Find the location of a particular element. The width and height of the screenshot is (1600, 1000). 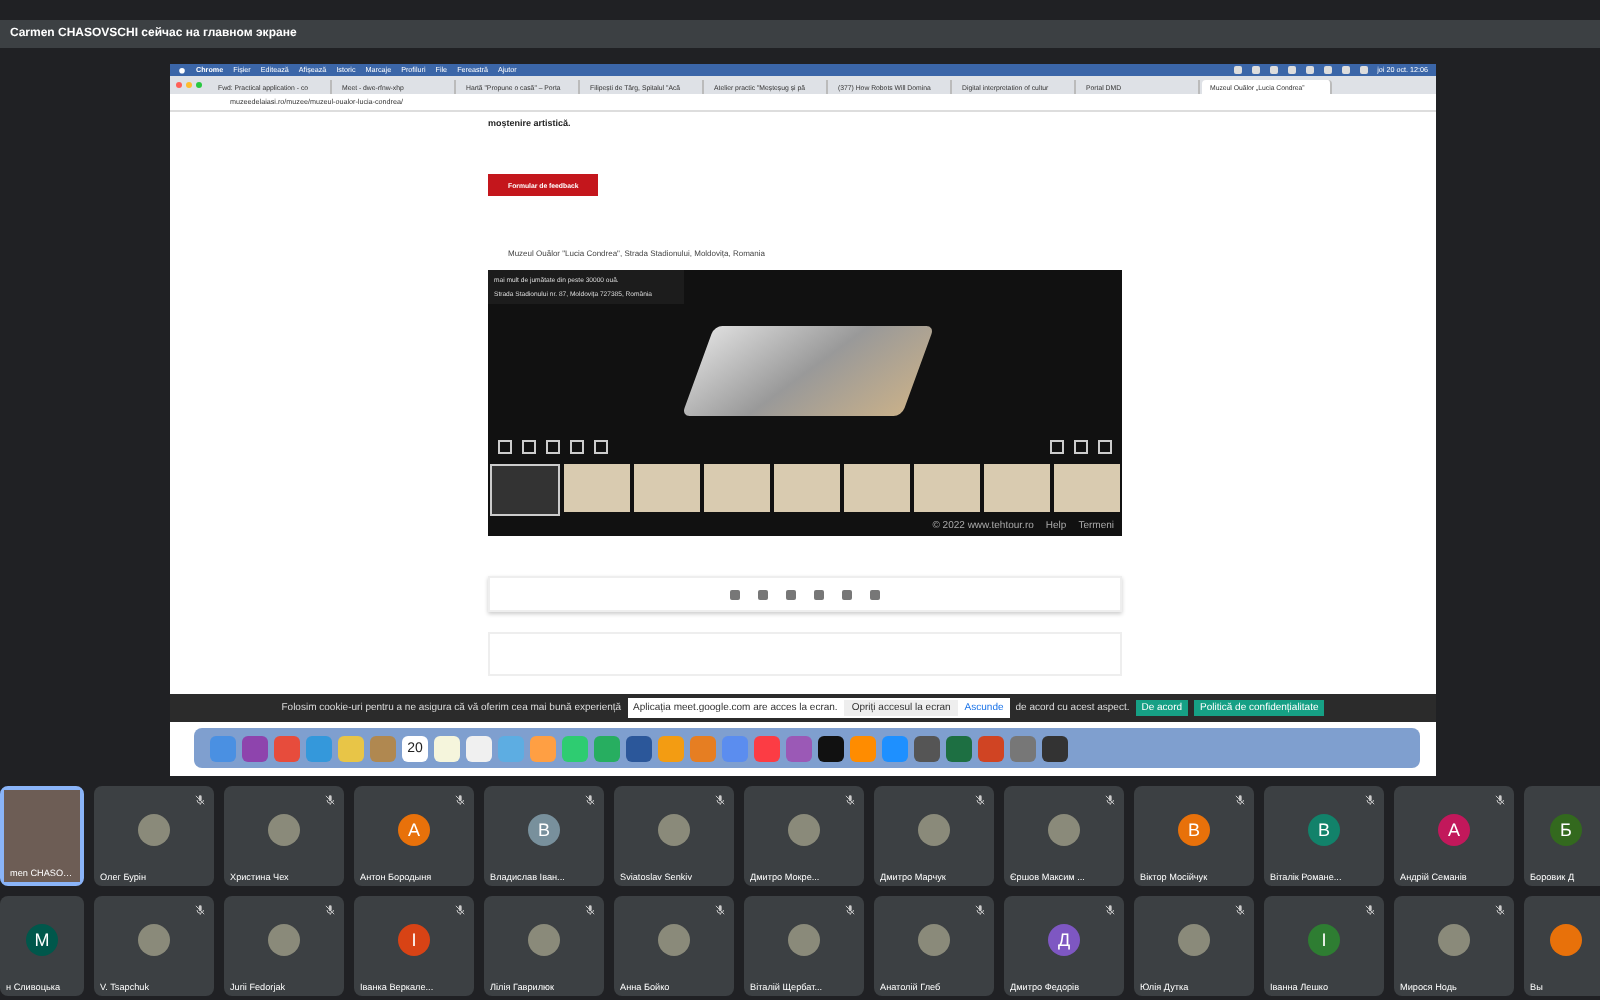

apple-icon is located at coordinates (182, 70).